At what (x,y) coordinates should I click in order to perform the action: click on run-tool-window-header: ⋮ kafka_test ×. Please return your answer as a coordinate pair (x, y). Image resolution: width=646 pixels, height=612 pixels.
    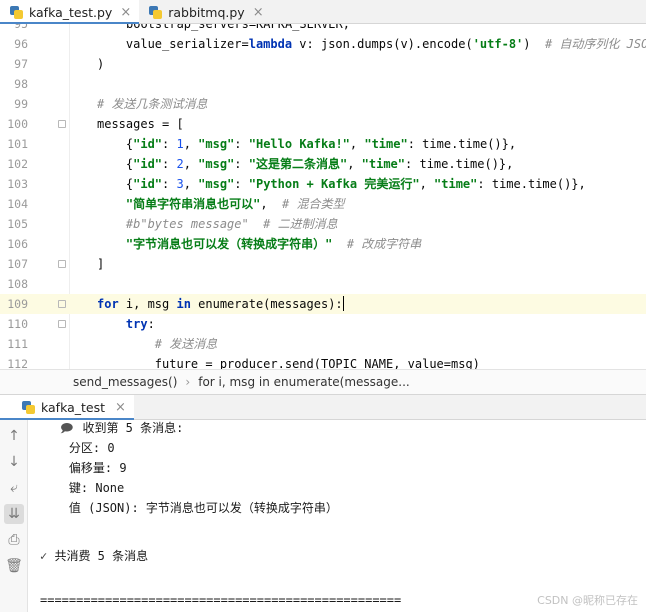
    Looking at the image, I should click on (323, 407).